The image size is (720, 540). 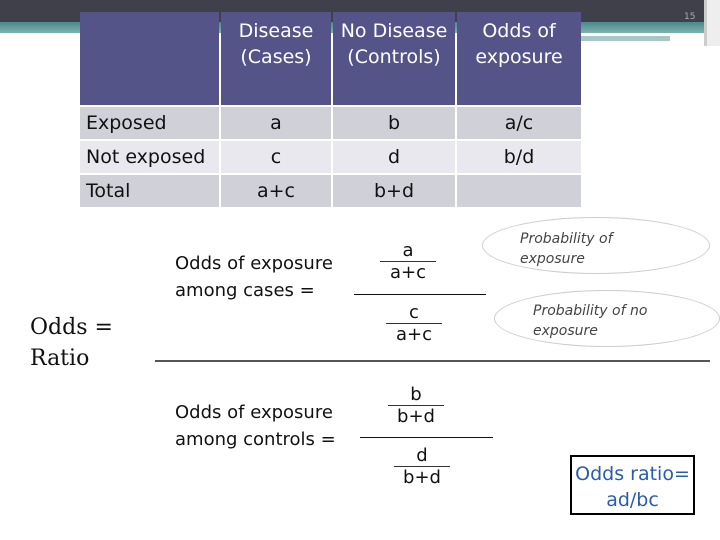 I want to click on cell, so click(x=519, y=191).